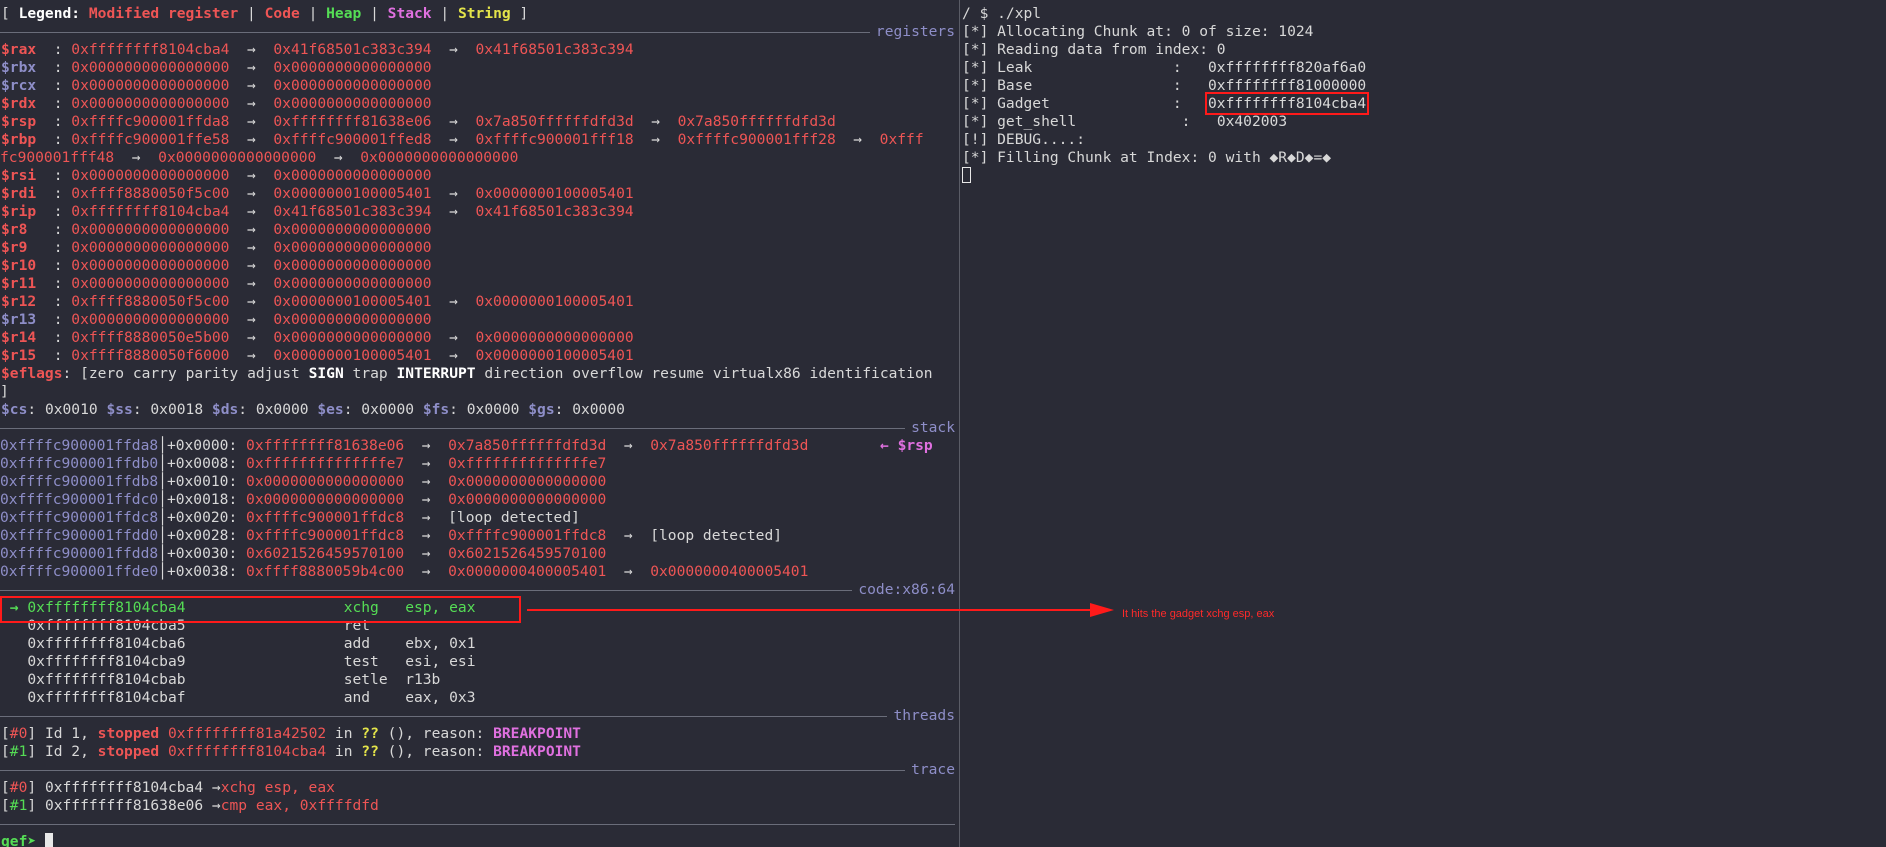 Image resolution: width=1886 pixels, height=847 pixels. I want to click on pane-divider, so click(959, 423).